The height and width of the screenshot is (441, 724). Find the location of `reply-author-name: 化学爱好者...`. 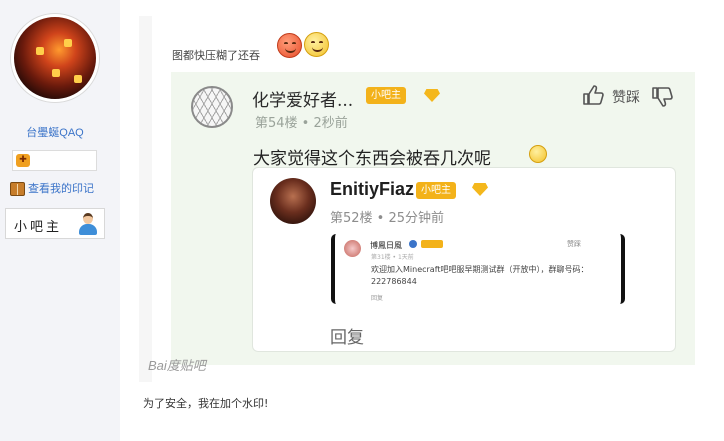

reply-author-name: 化学爱好者... is located at coordinates (302, 98).